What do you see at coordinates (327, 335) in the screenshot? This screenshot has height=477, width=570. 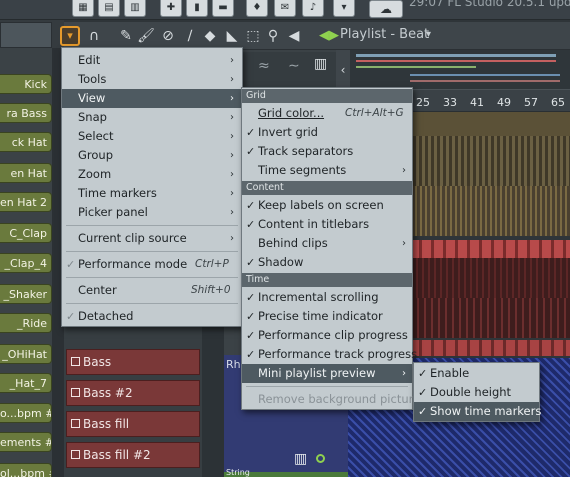 I see `menu-item-performance-clip-progress: ✓ Performance clip progress` at bounding box center [327, 335].